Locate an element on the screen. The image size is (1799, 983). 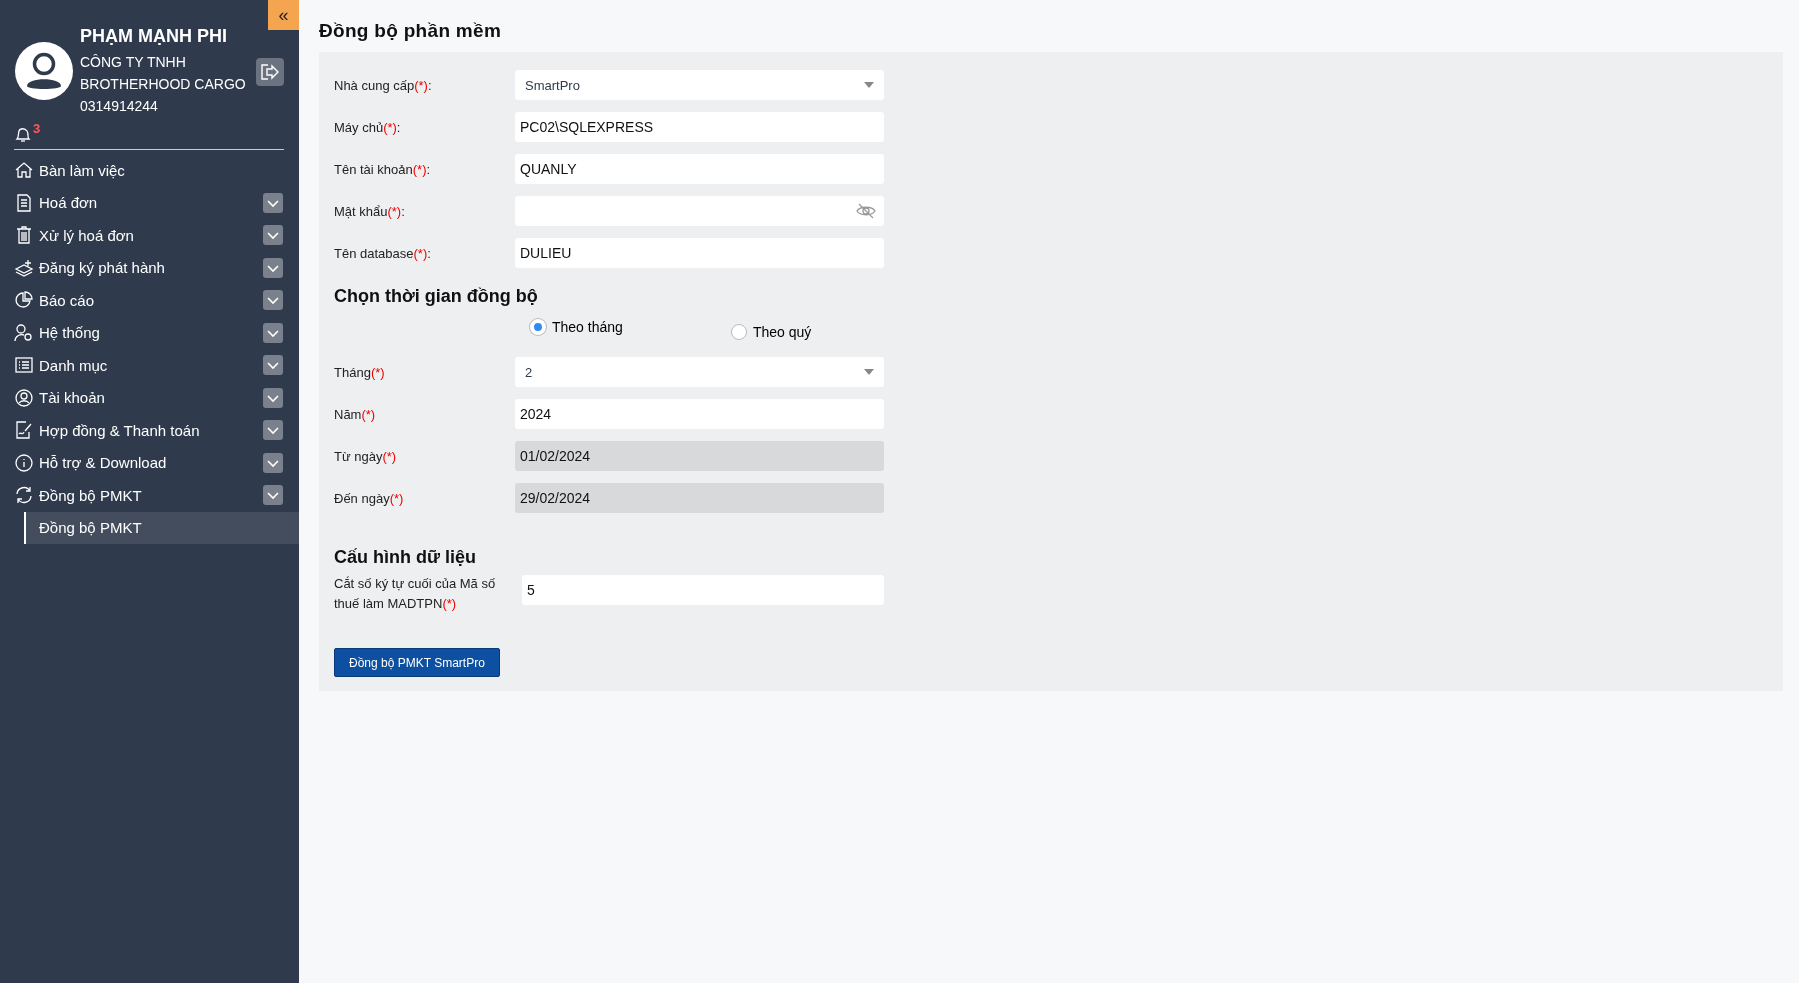
list-icon is located at coordinates (24, 365).